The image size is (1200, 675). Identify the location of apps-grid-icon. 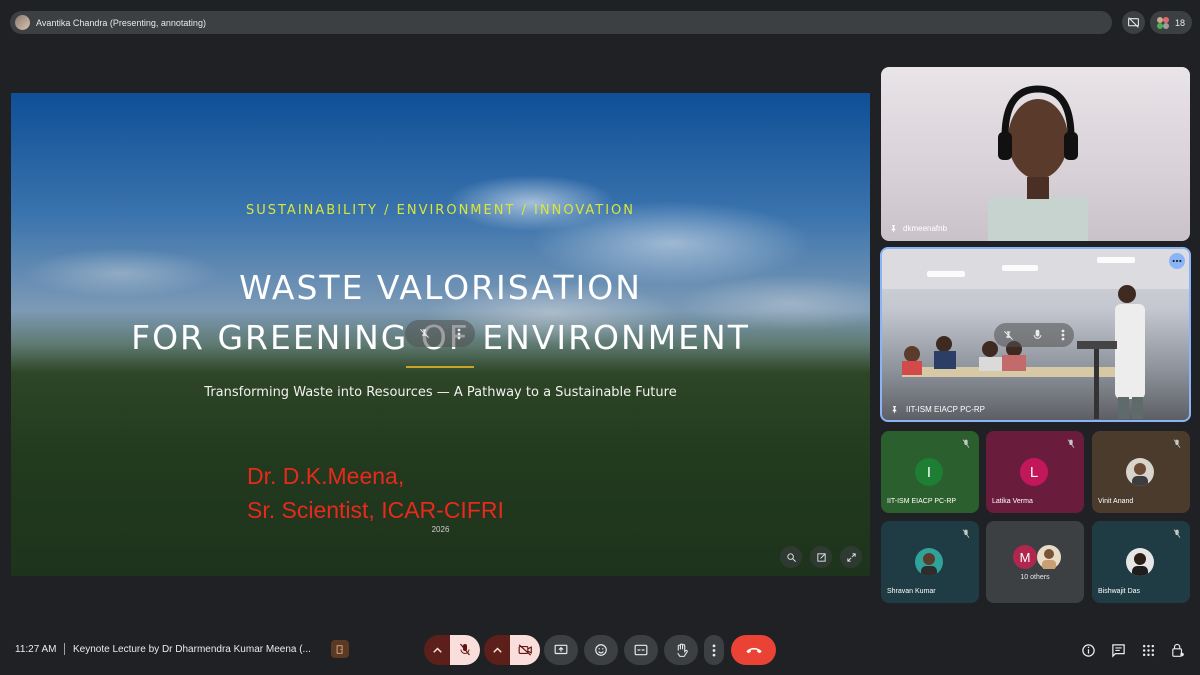
(1148, 650).